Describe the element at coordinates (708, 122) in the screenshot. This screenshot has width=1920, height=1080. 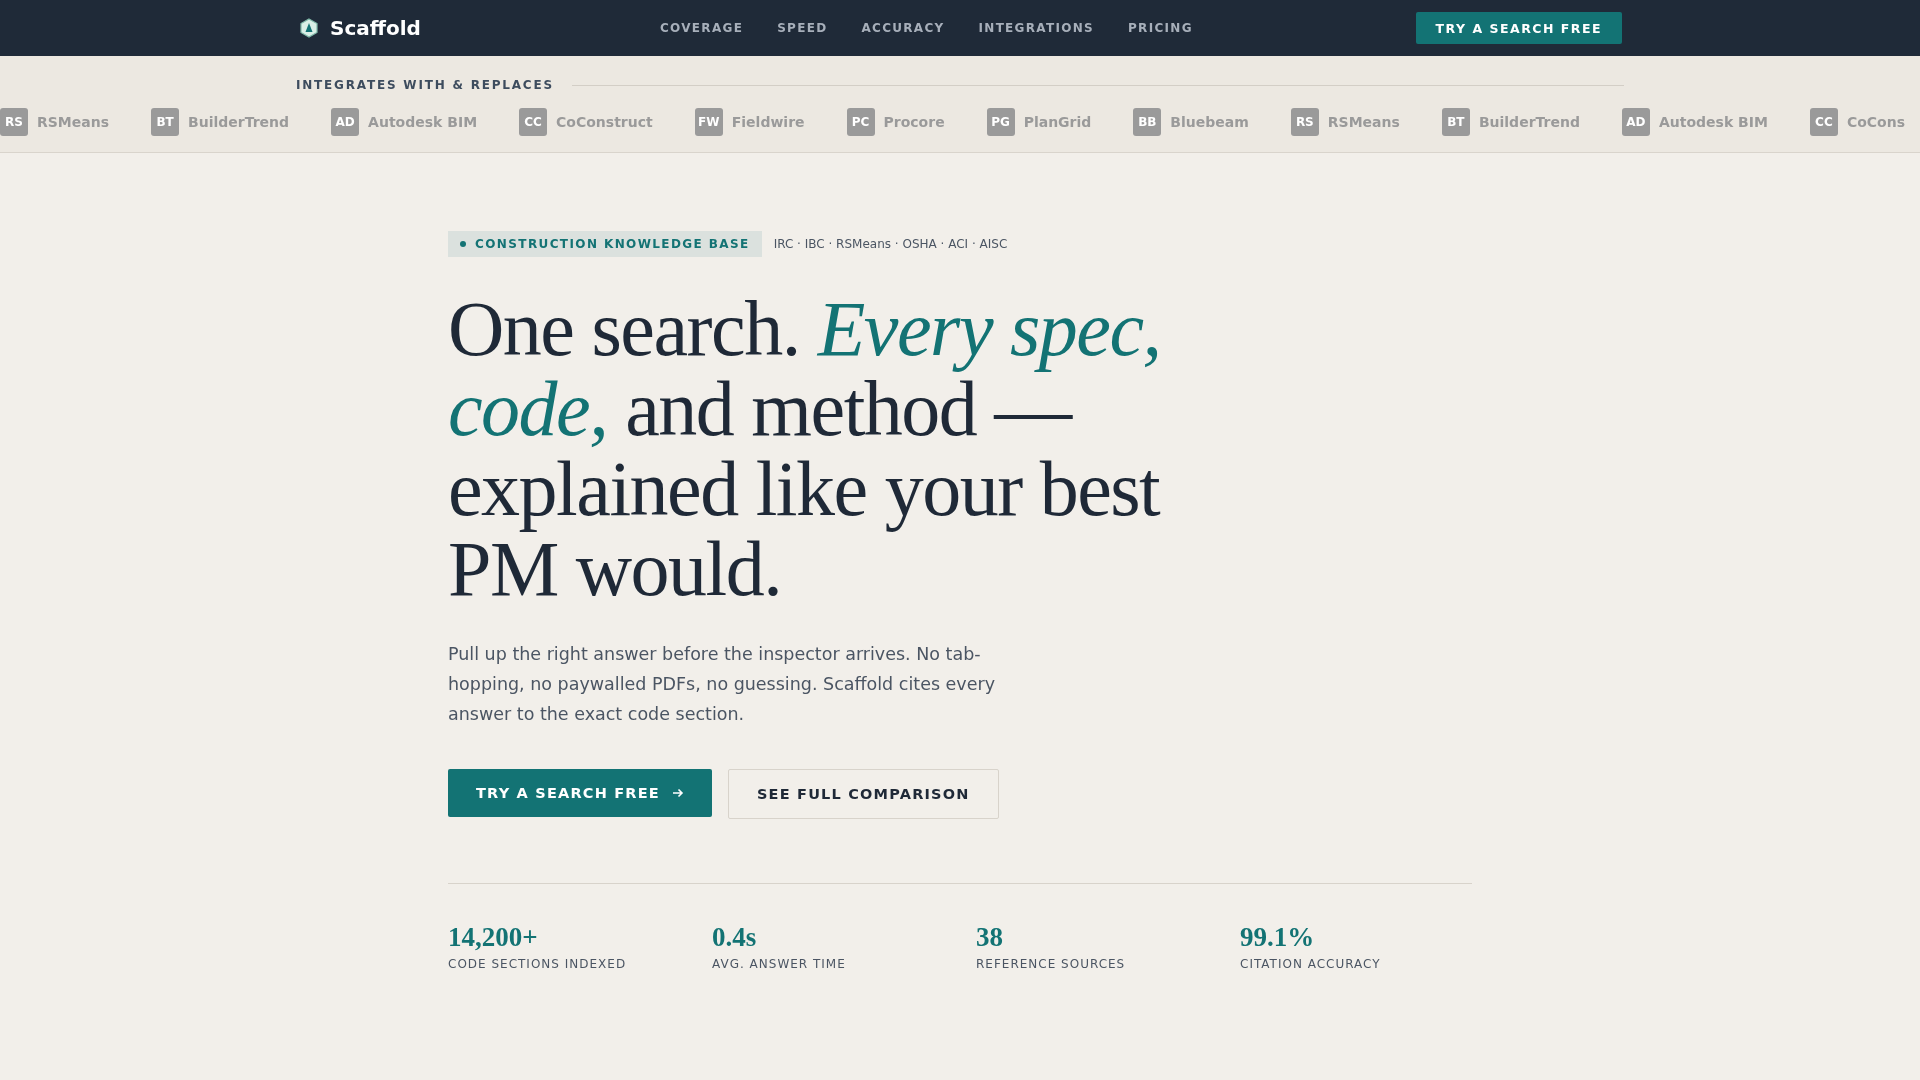
I see `integration-logo: FW` at that location.